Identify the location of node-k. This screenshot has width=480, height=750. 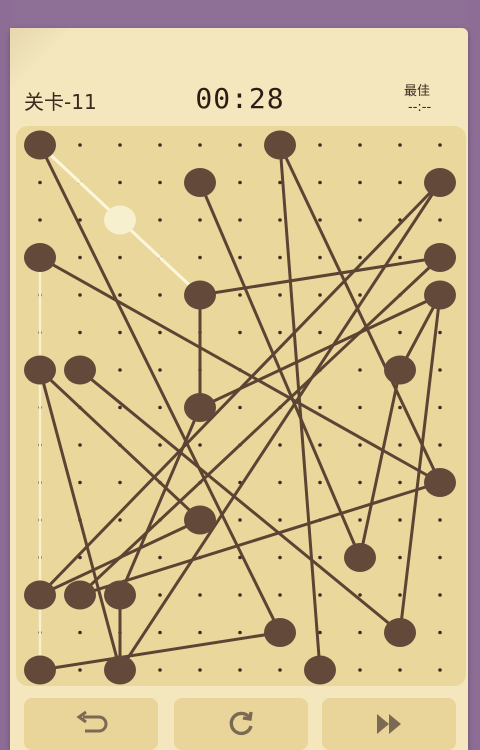
(400, 370).